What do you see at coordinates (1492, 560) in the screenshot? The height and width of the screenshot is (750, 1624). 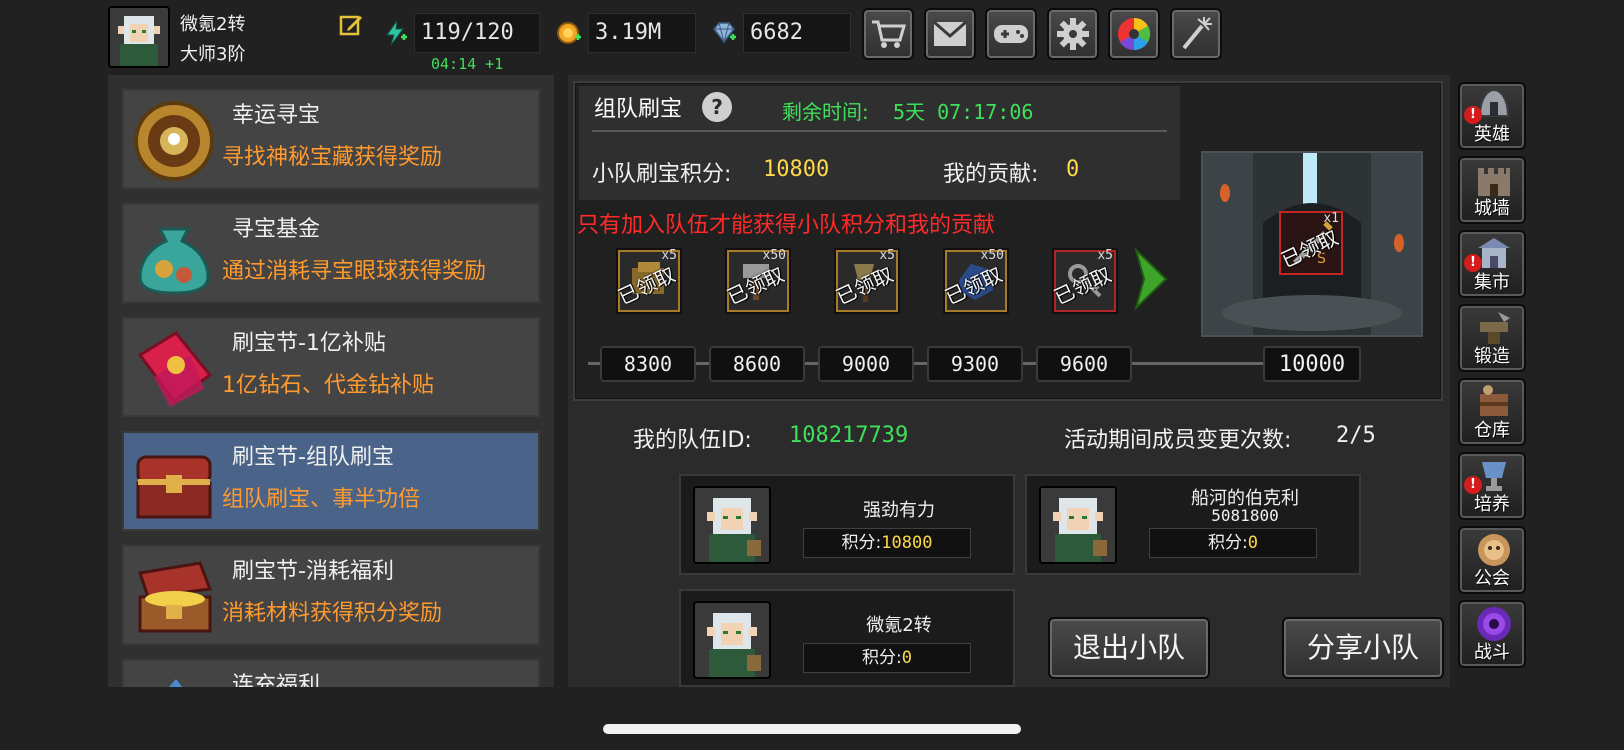 I see `nav-guild: 公会` at bounding box center [1492, 560].